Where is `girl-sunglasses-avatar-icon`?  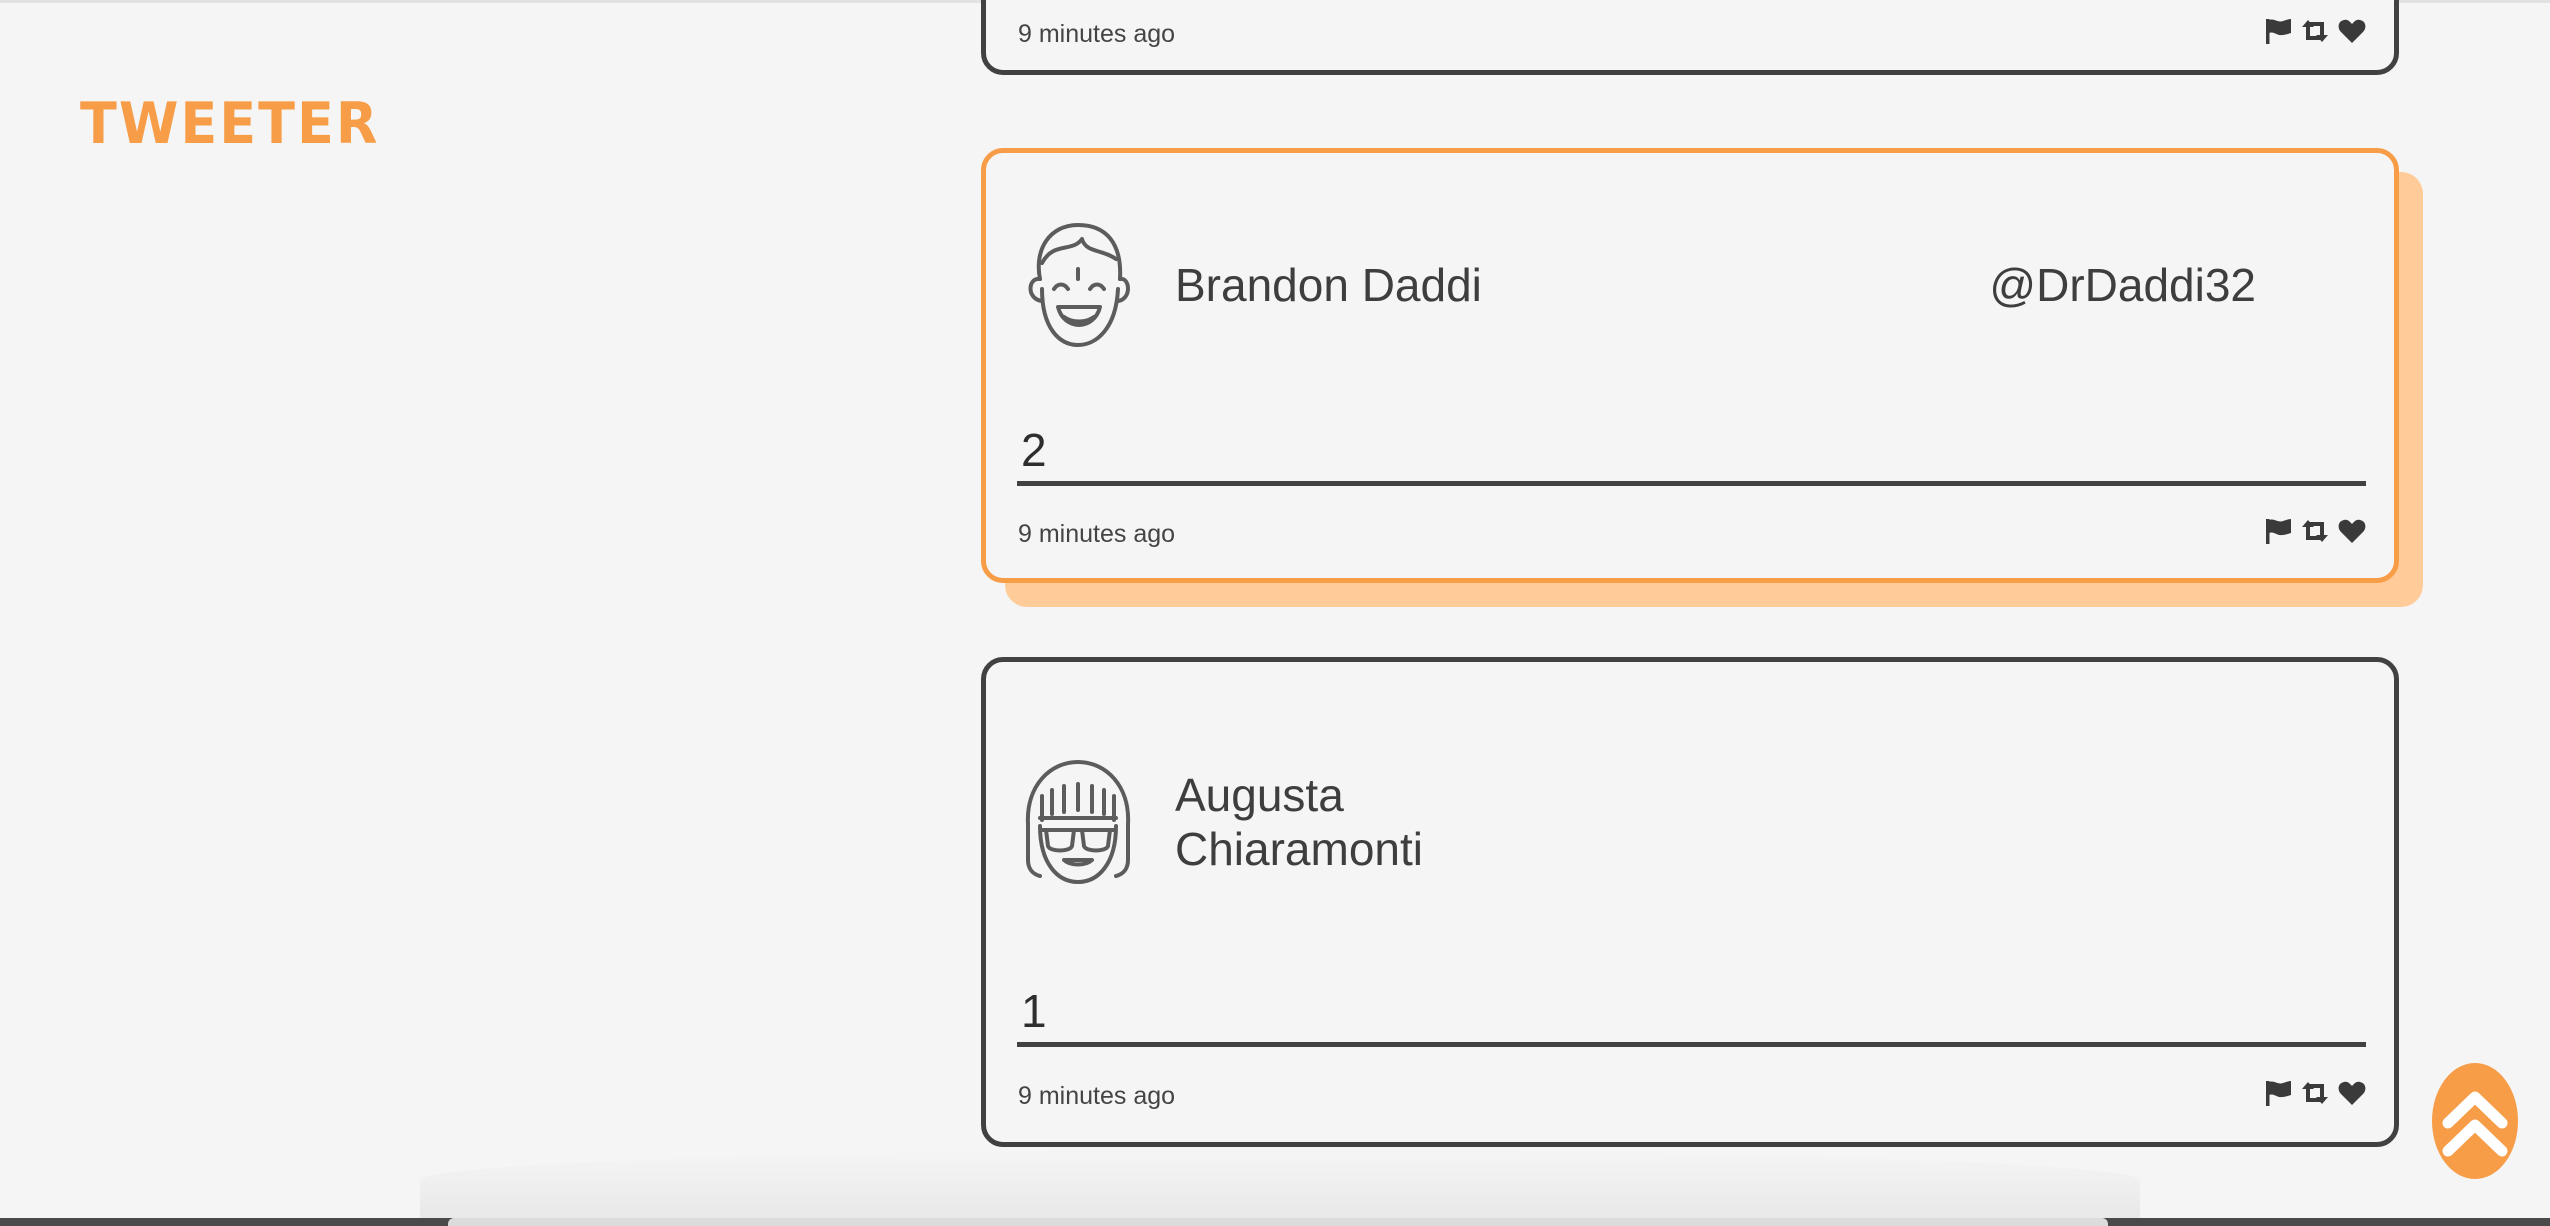 girl-sunglasses-avatar-icon is located at coordinates (1078, 822).